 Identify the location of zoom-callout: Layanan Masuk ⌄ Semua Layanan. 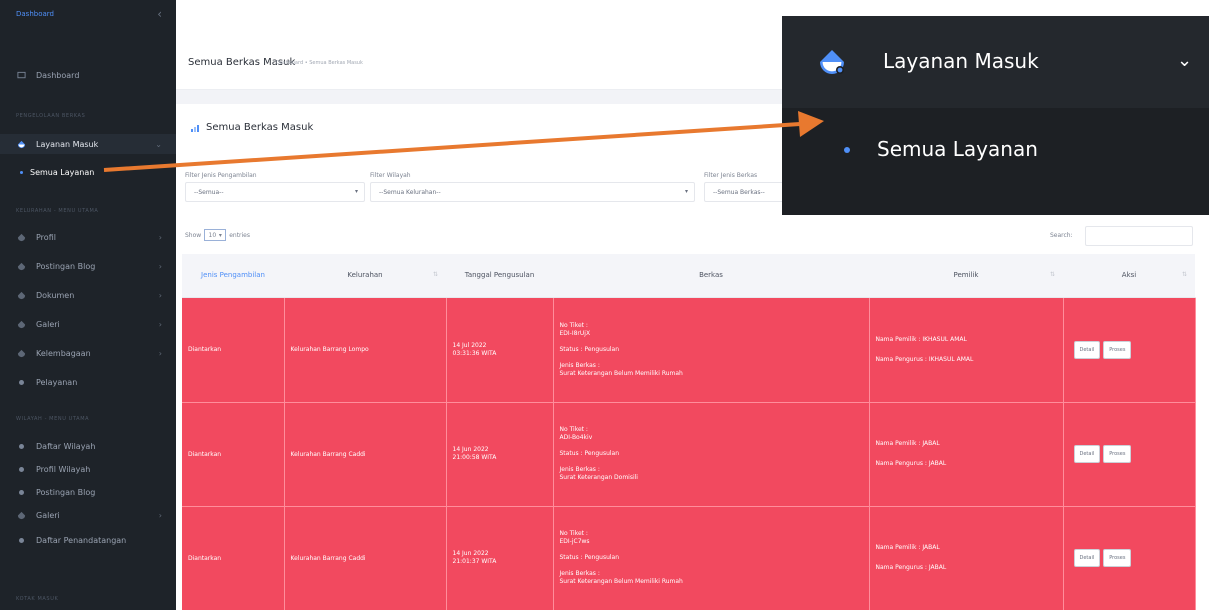
(995, 115).